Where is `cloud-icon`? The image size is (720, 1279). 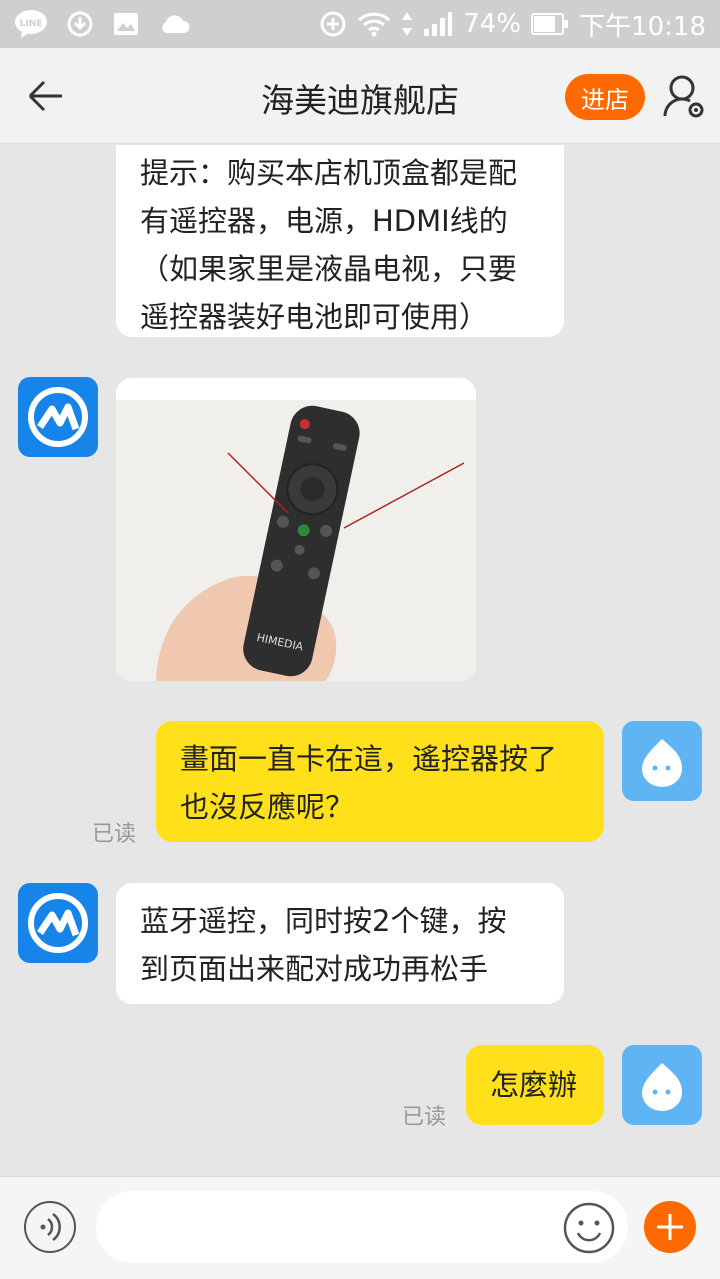
cloud-icon is located at coordinates (174, 24).